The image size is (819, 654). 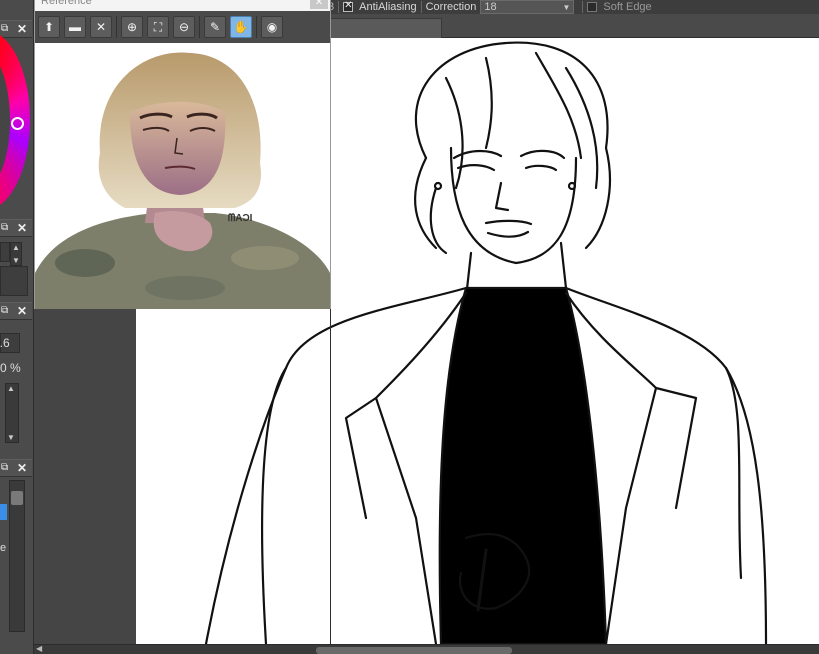 I want to click on horizontal-scrollbar: ◀, so click(x=426, y=649).